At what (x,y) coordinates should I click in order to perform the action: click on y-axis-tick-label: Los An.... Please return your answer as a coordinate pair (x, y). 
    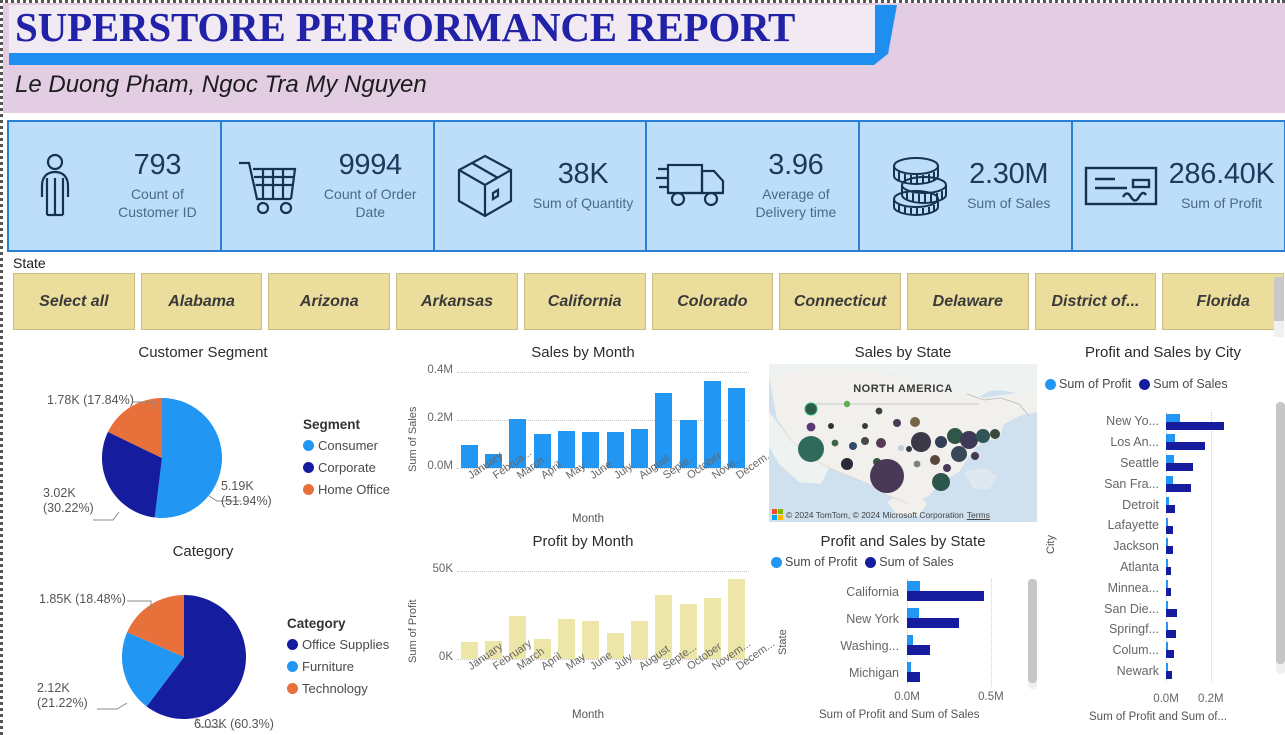
    Looking at the image, I should click on (1134, 442).